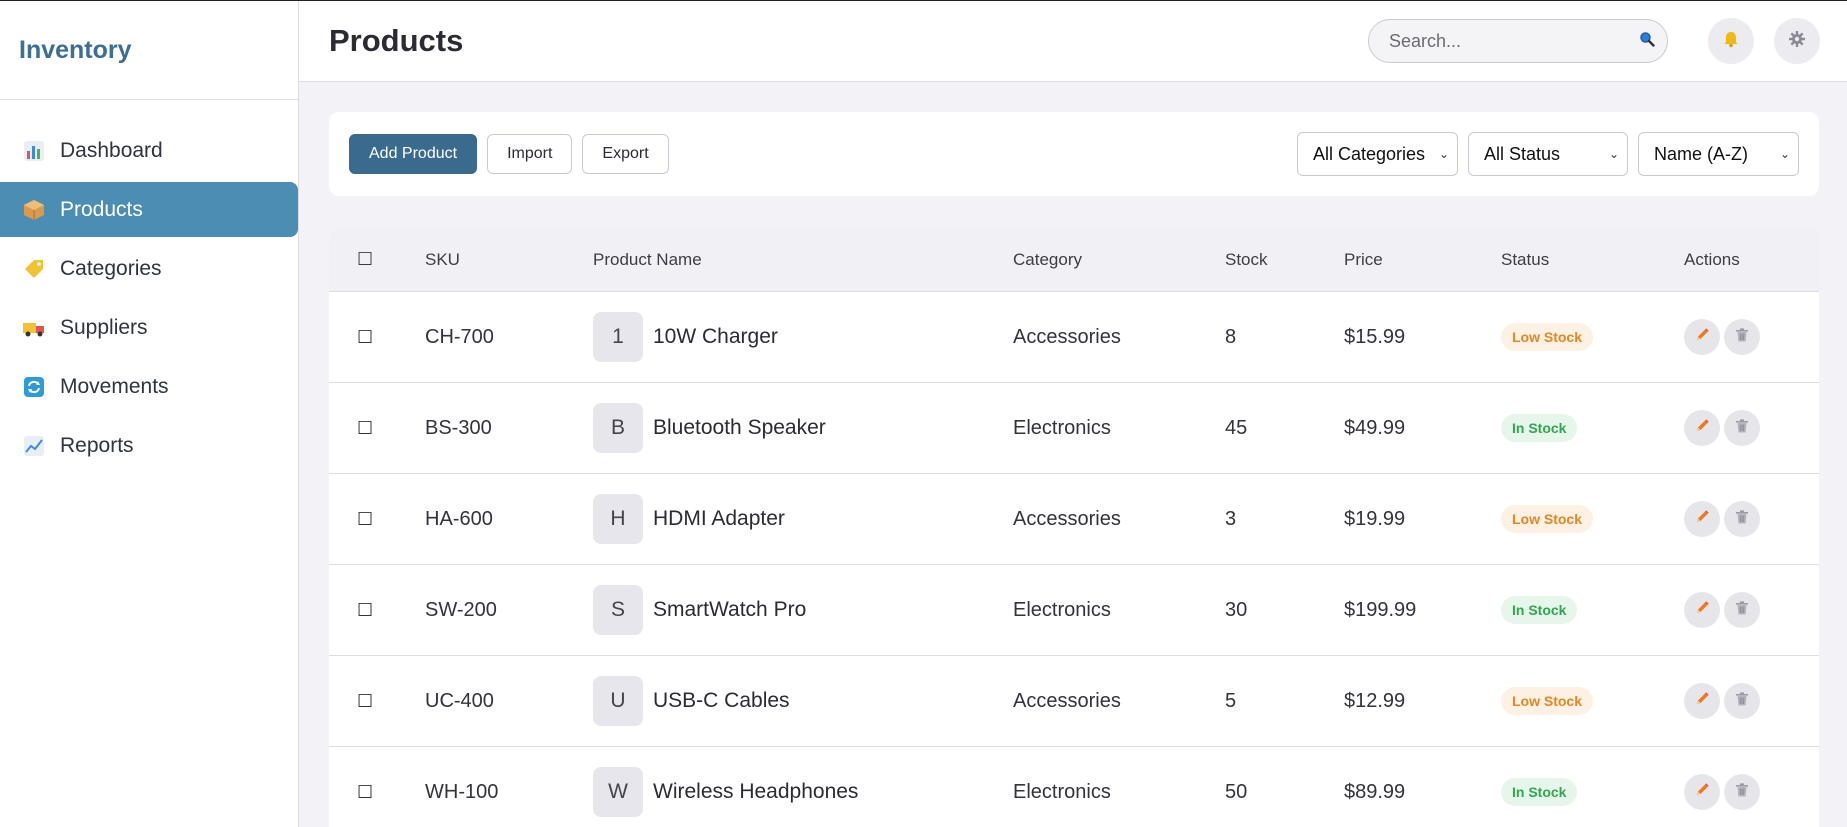  I want to click on product-name-cell: S SmartWatch Pro, so click(803, 610).